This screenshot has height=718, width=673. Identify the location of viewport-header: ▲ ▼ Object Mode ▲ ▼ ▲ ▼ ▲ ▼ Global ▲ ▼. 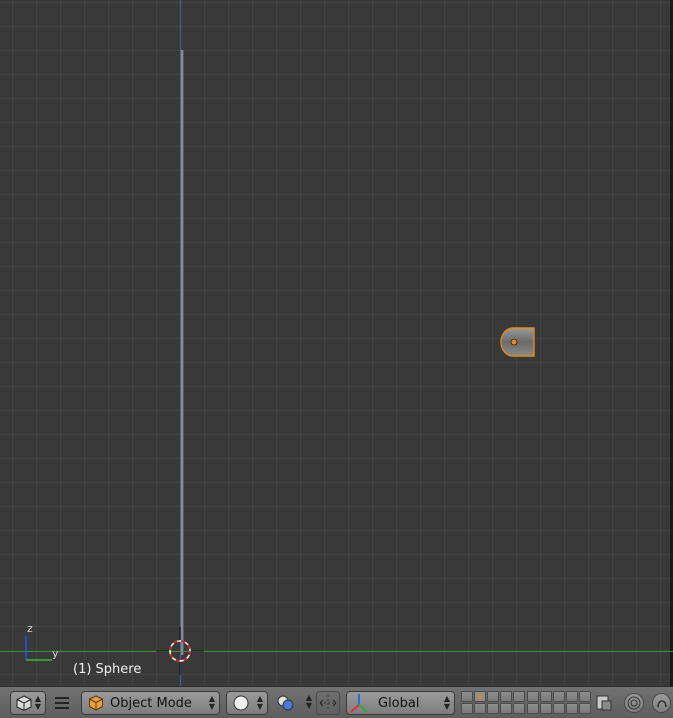
(336, 702).